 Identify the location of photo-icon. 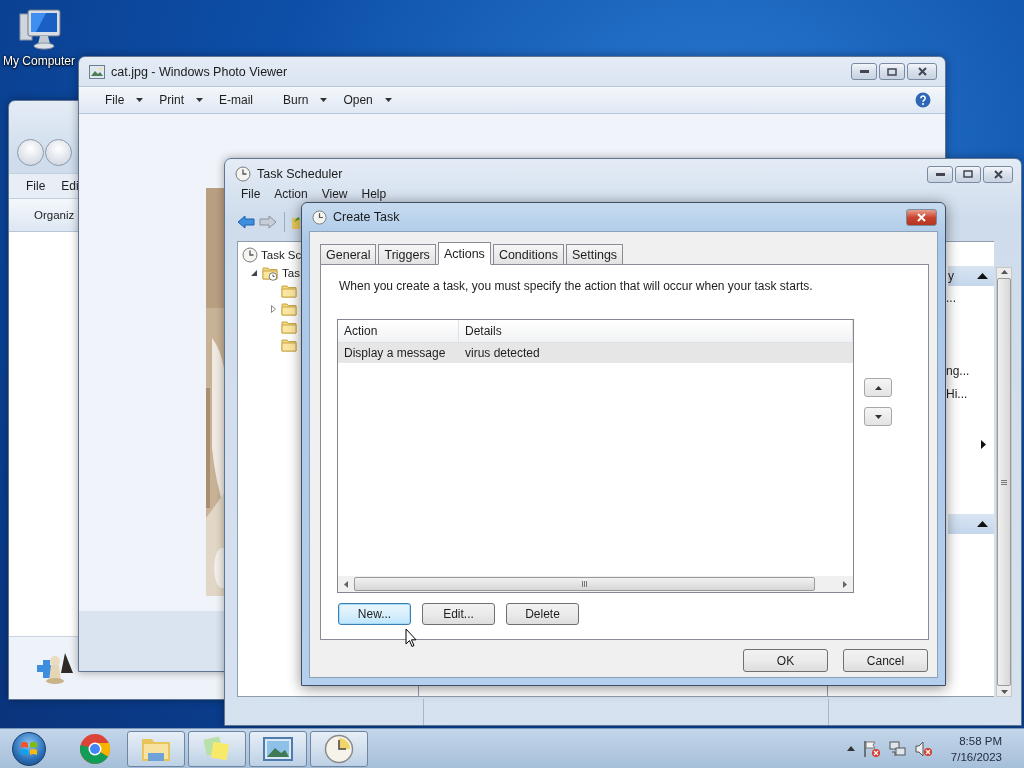
(97, 71).